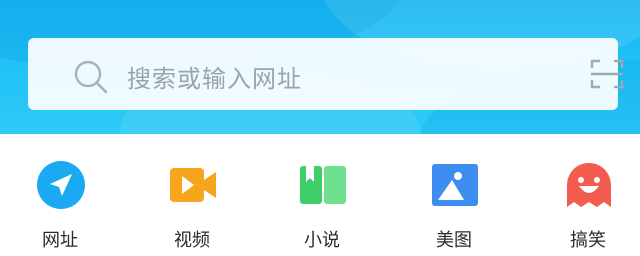  What do you see at coordinates (193, 185) in the screenshot?
I see `video-camera-icon` at bounding box center [193, 185].